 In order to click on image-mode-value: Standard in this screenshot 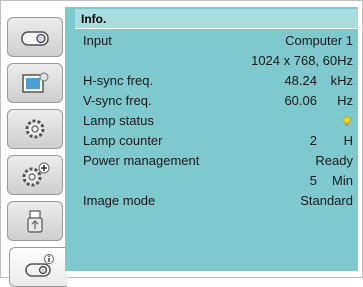, I will do `click(326, 200)`.